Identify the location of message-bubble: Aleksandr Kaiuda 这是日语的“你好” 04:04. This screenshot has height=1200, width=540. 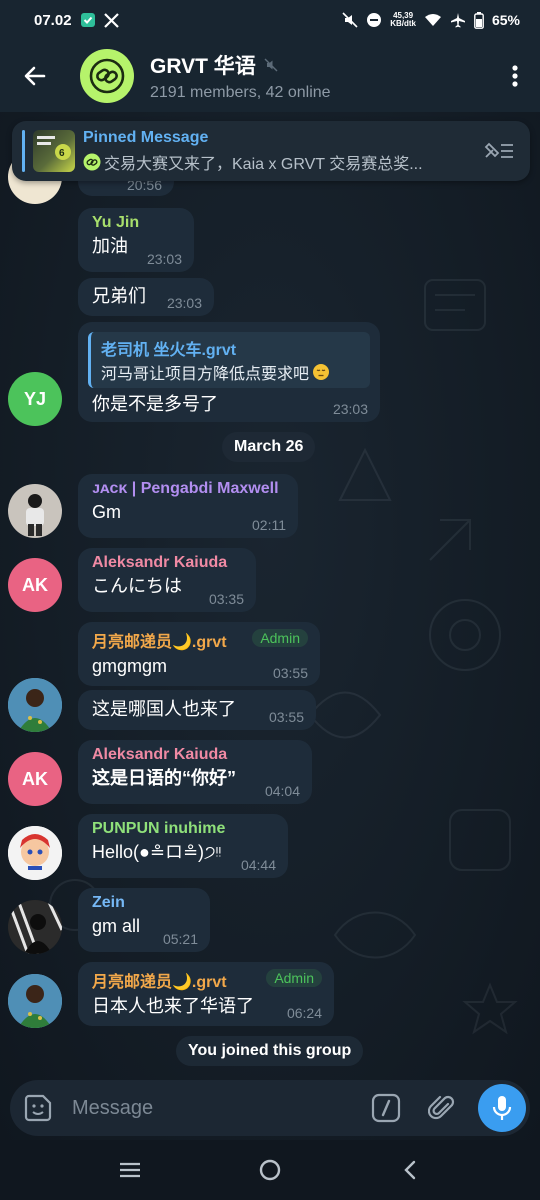
(195, 772).